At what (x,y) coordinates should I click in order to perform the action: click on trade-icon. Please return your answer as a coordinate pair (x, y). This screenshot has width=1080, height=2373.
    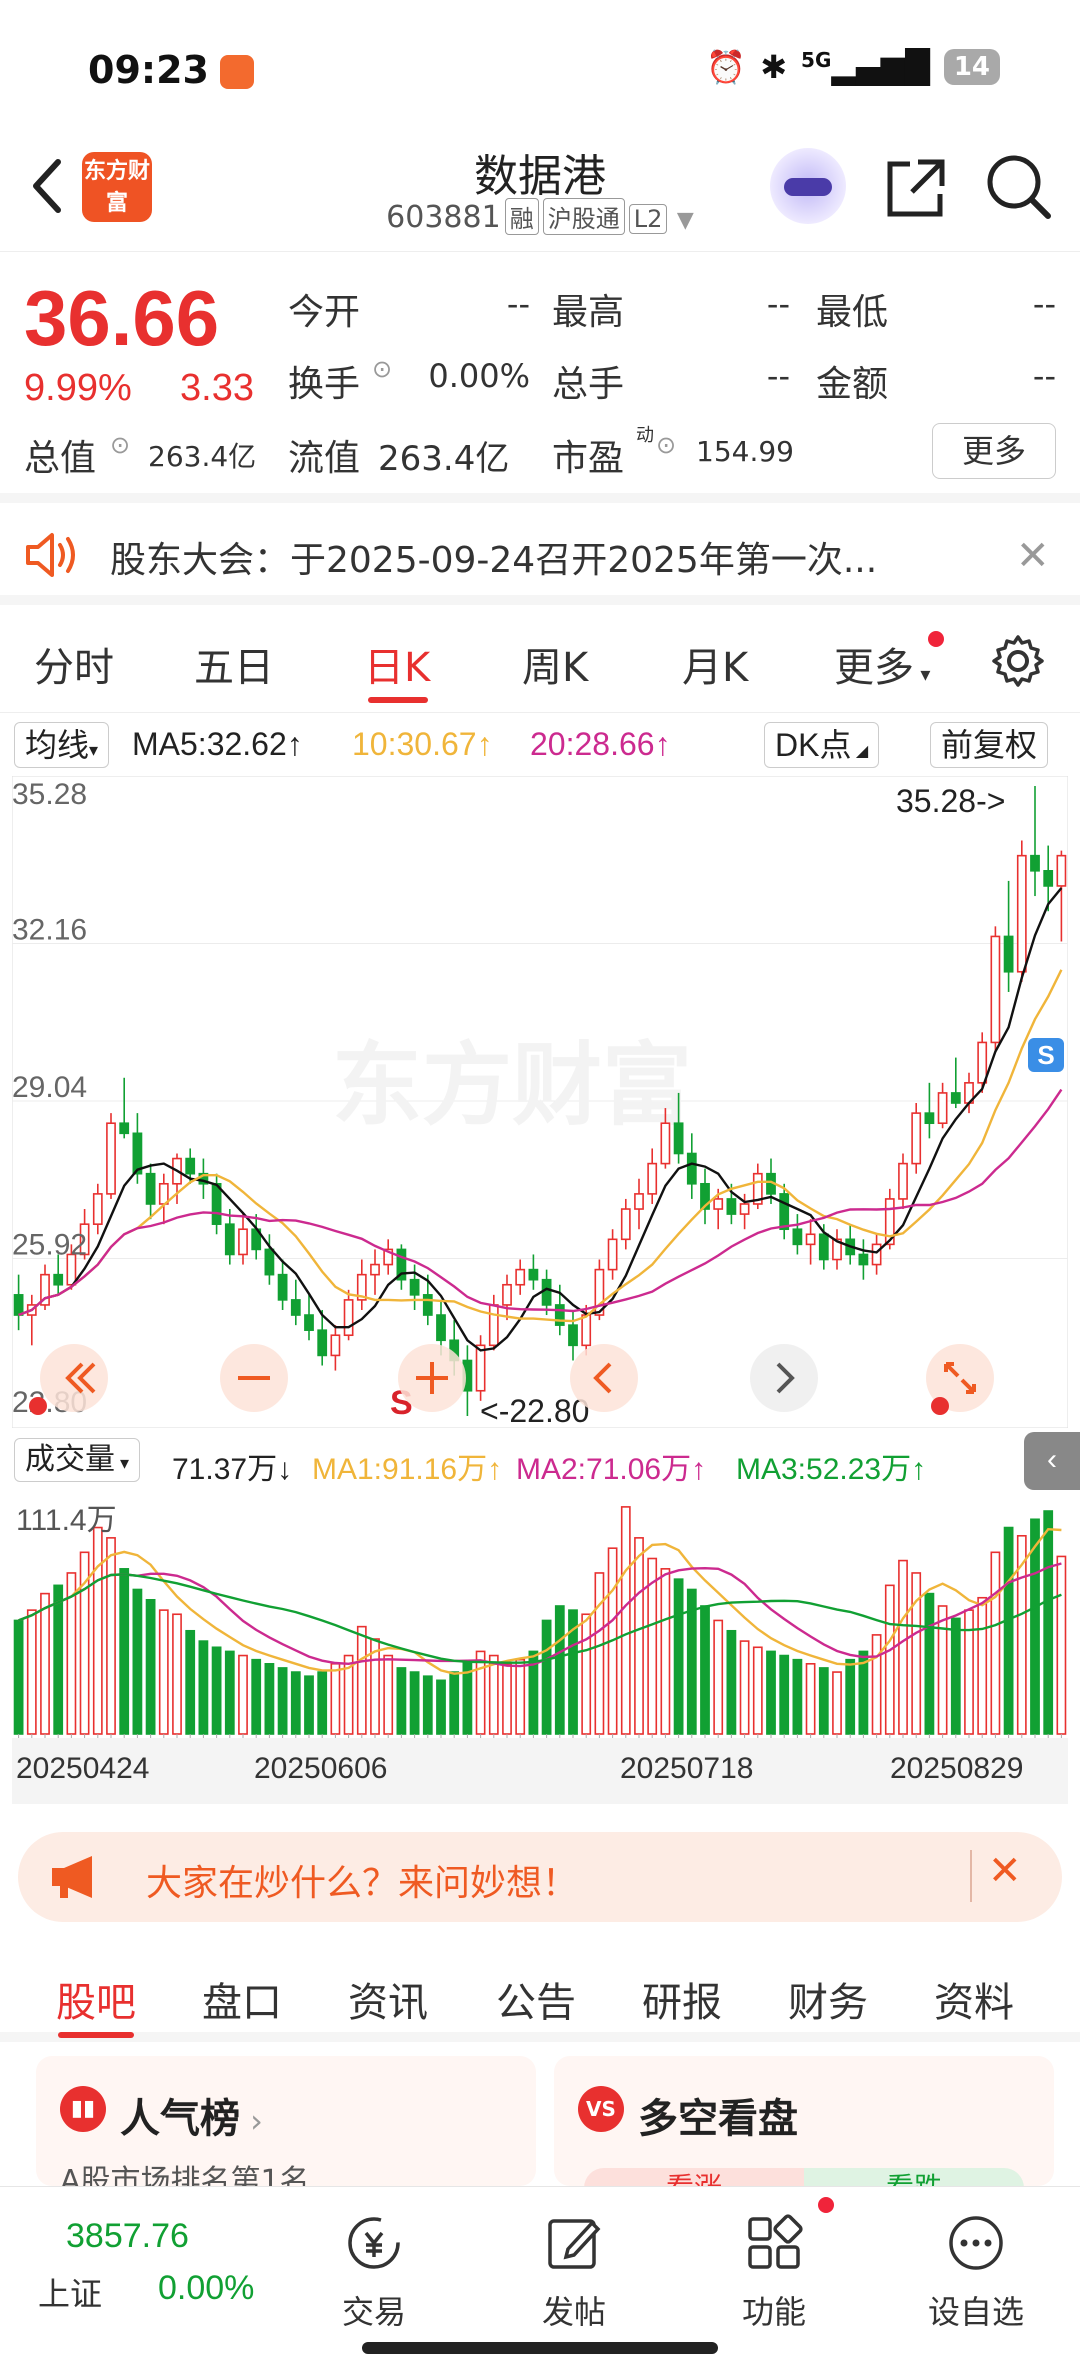
    Looking at the image, I should click on (374, 2243).